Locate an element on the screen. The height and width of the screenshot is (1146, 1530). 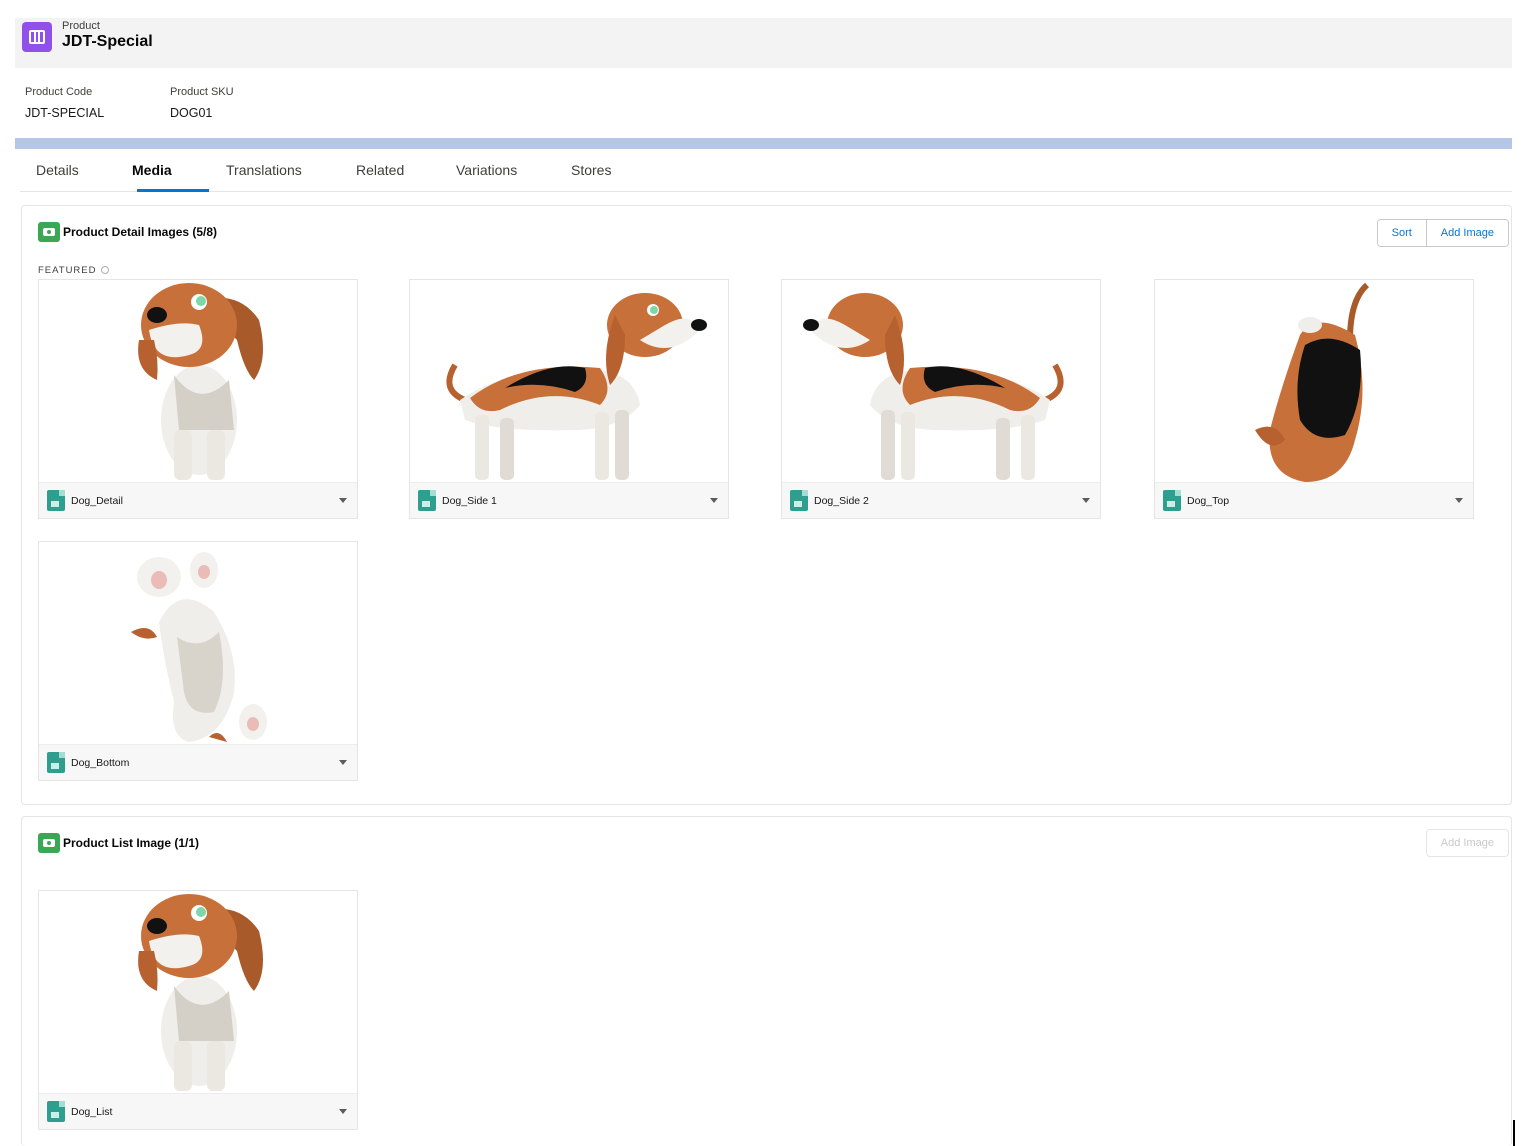
image-tile: Dog_Top is located at coordinates (1314, 399).